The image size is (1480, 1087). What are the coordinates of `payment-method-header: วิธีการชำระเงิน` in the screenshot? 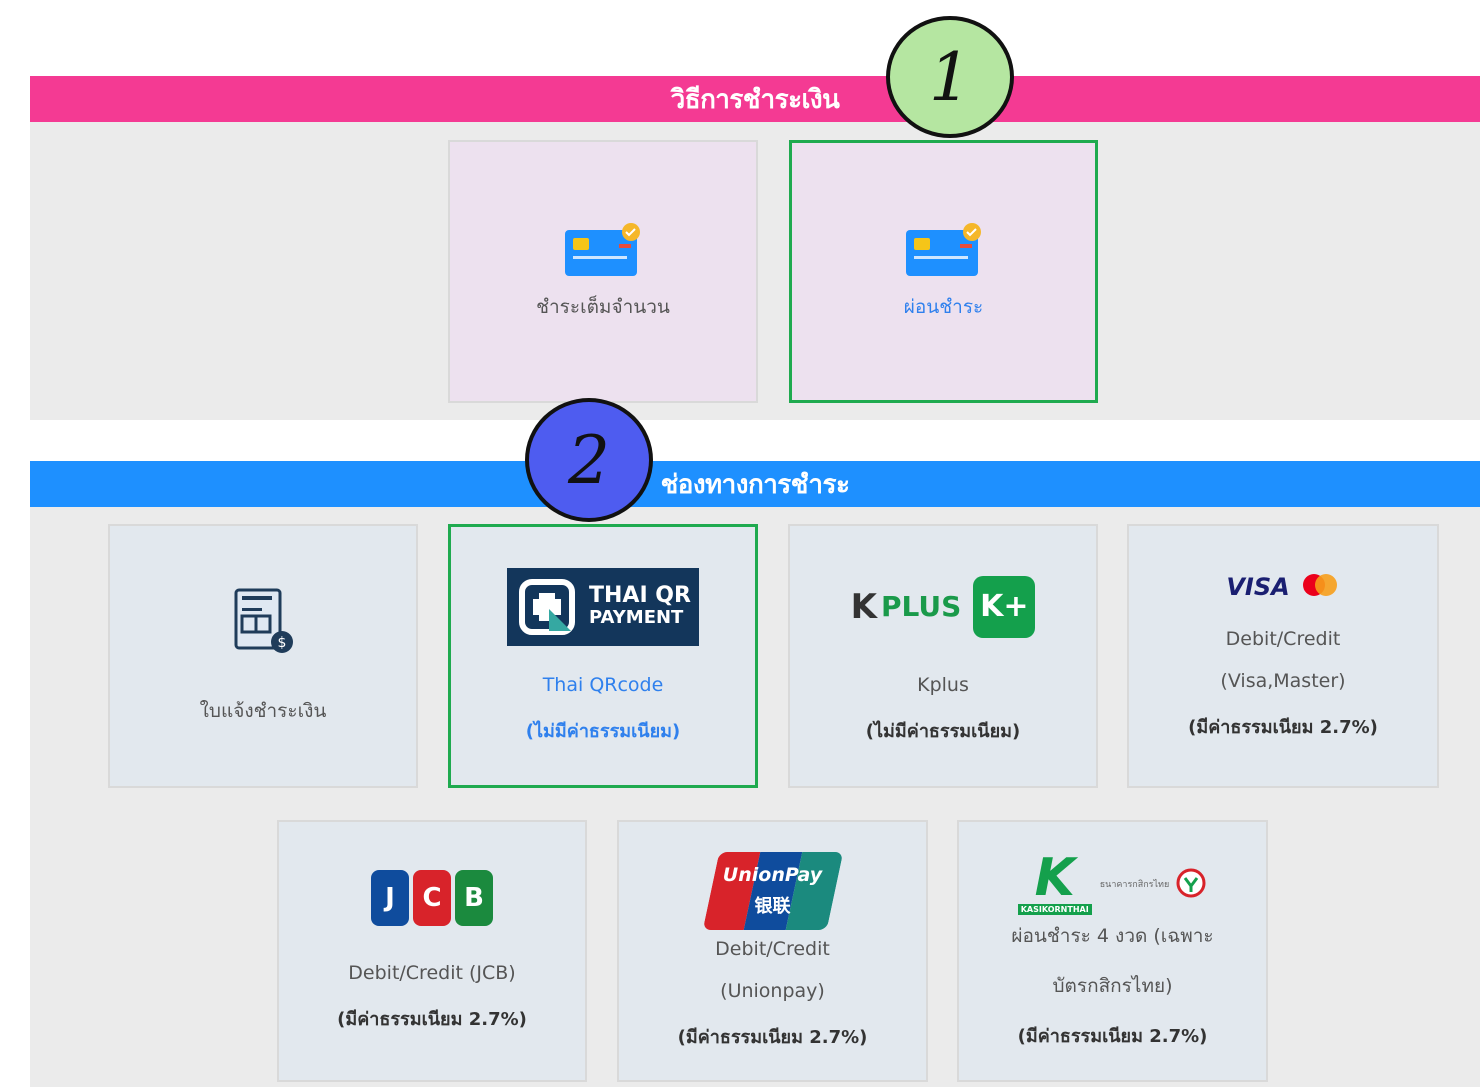 It's located at (755, 99).